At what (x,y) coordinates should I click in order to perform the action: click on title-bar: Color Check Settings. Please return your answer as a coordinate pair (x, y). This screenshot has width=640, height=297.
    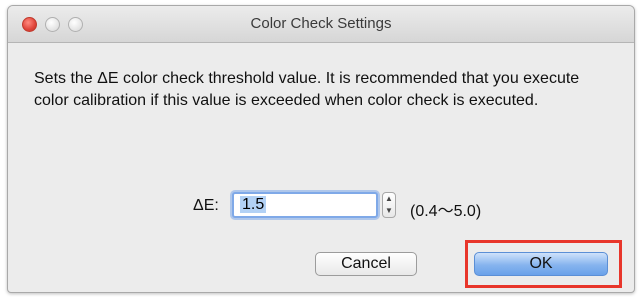
    Looking at the image, I should click on (321, 24).